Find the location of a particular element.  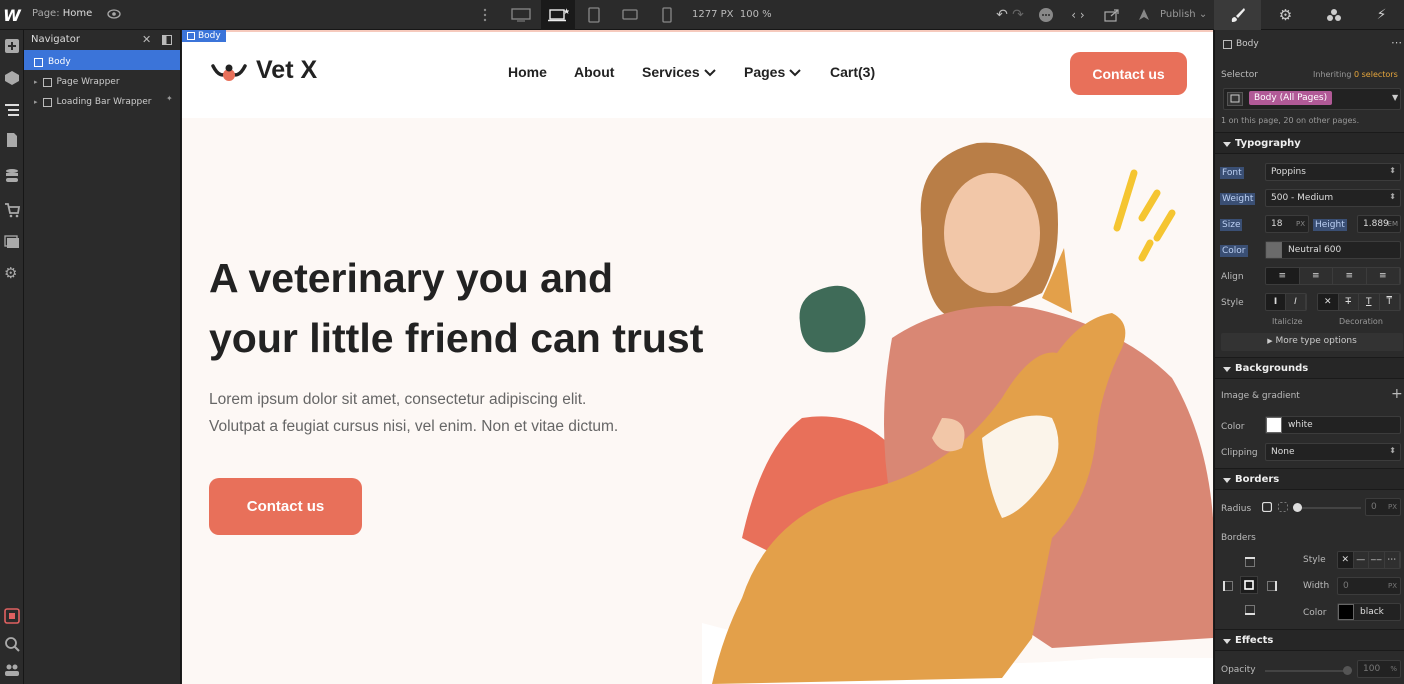

border-left-icon is located at coordinates (1228, 586).